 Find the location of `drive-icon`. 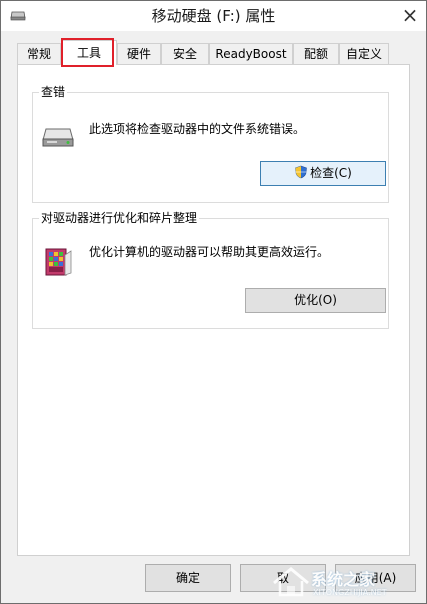

drive-icon is located at coordinates (58, 137).